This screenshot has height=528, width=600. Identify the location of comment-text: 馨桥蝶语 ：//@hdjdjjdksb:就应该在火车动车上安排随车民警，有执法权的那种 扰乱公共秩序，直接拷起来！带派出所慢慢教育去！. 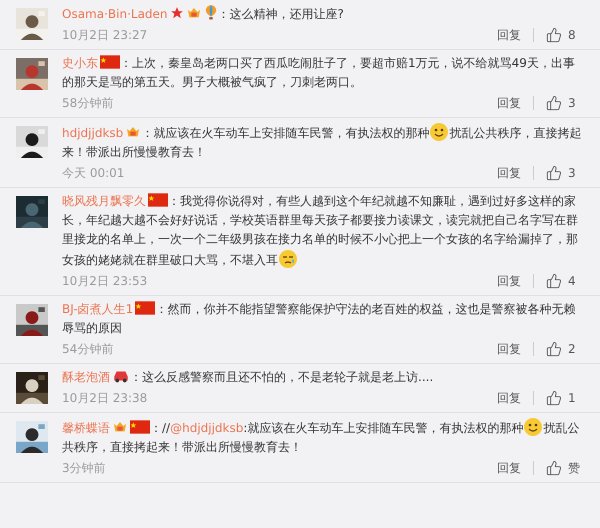
(324, 437).